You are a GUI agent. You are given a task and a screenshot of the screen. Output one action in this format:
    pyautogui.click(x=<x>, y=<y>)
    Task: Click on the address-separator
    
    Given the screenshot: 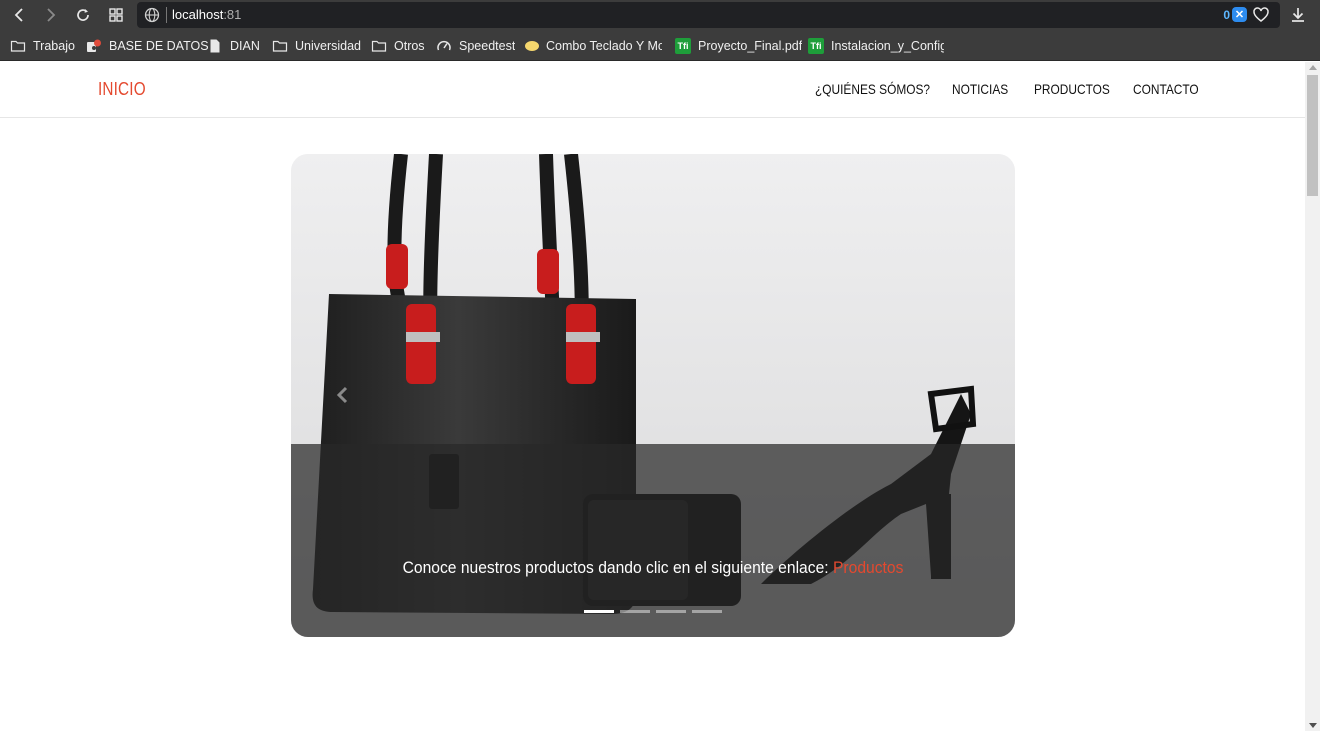 What is the action you would take?
    pyautogui.click(x=166, y=15)
    